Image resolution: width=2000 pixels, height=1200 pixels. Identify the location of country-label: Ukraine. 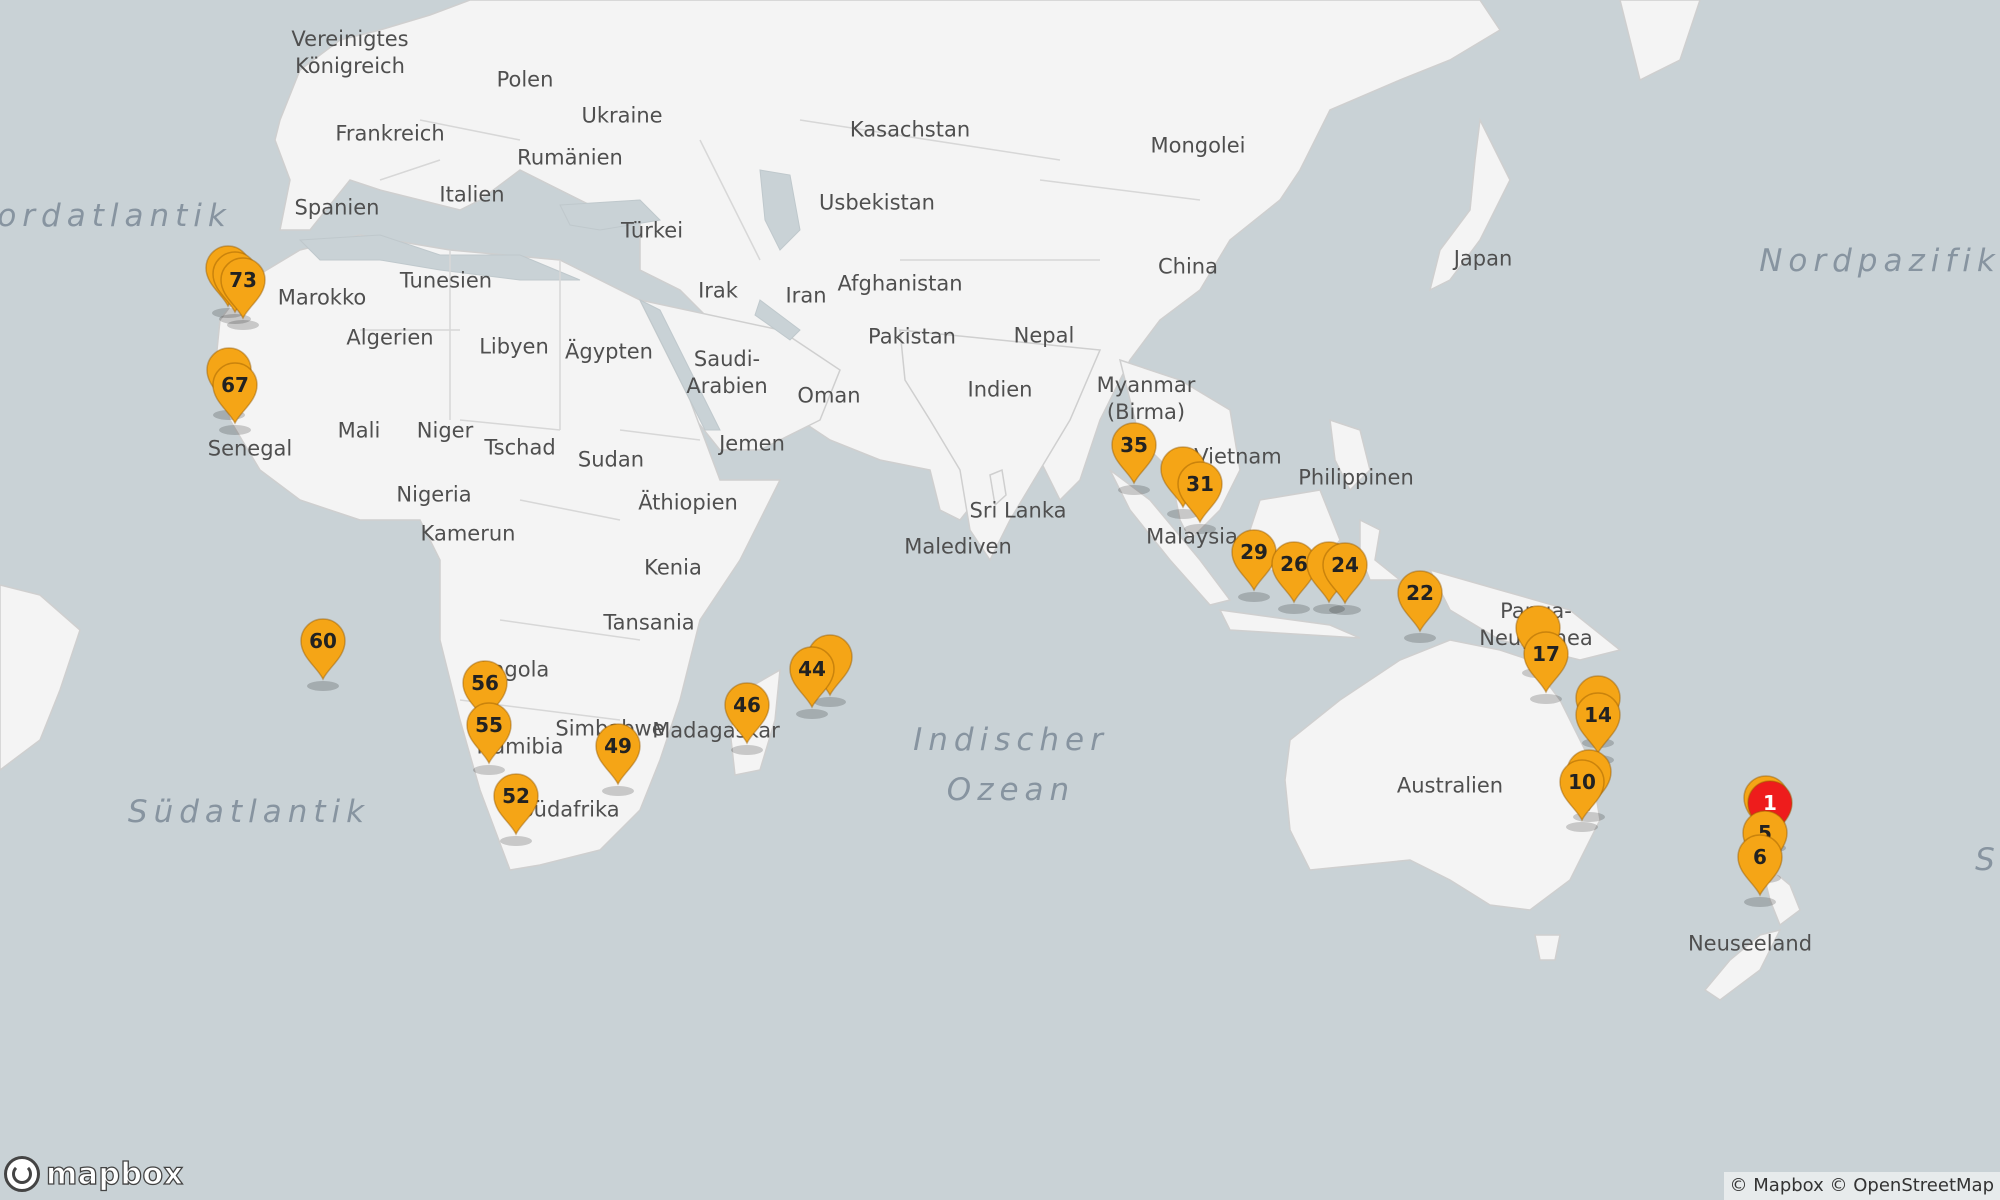
(621, 116).